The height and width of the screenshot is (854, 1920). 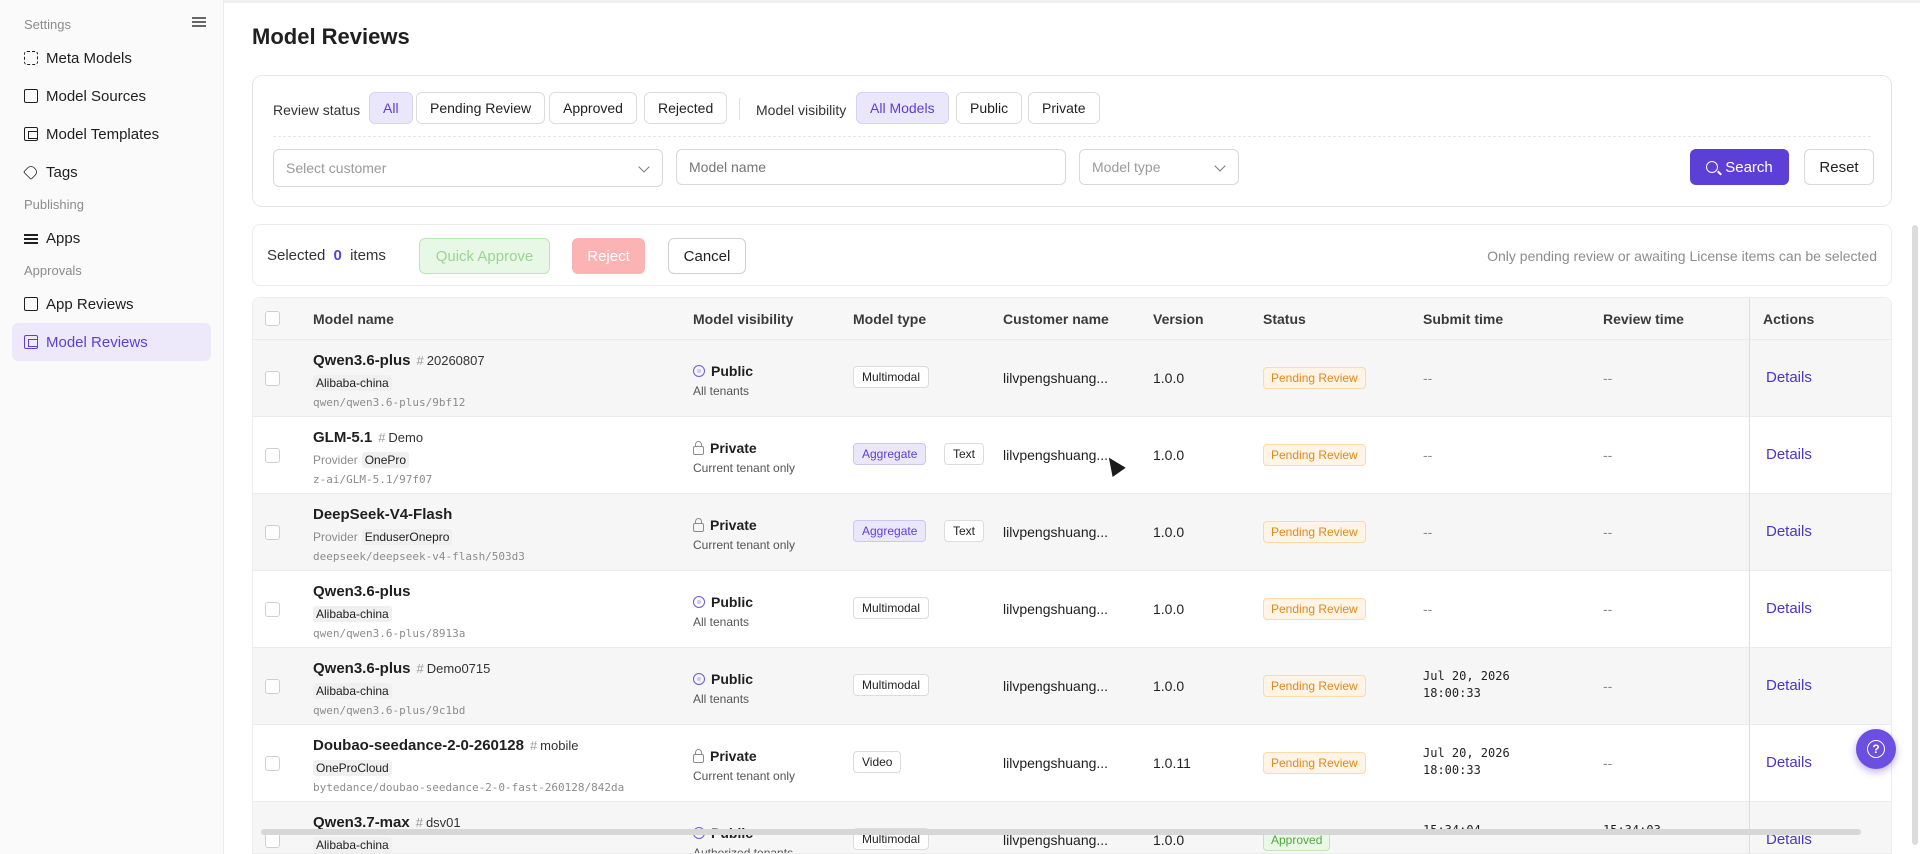 I want to click on model-visibility-label: Model visibility, so click(x=801, y=110).